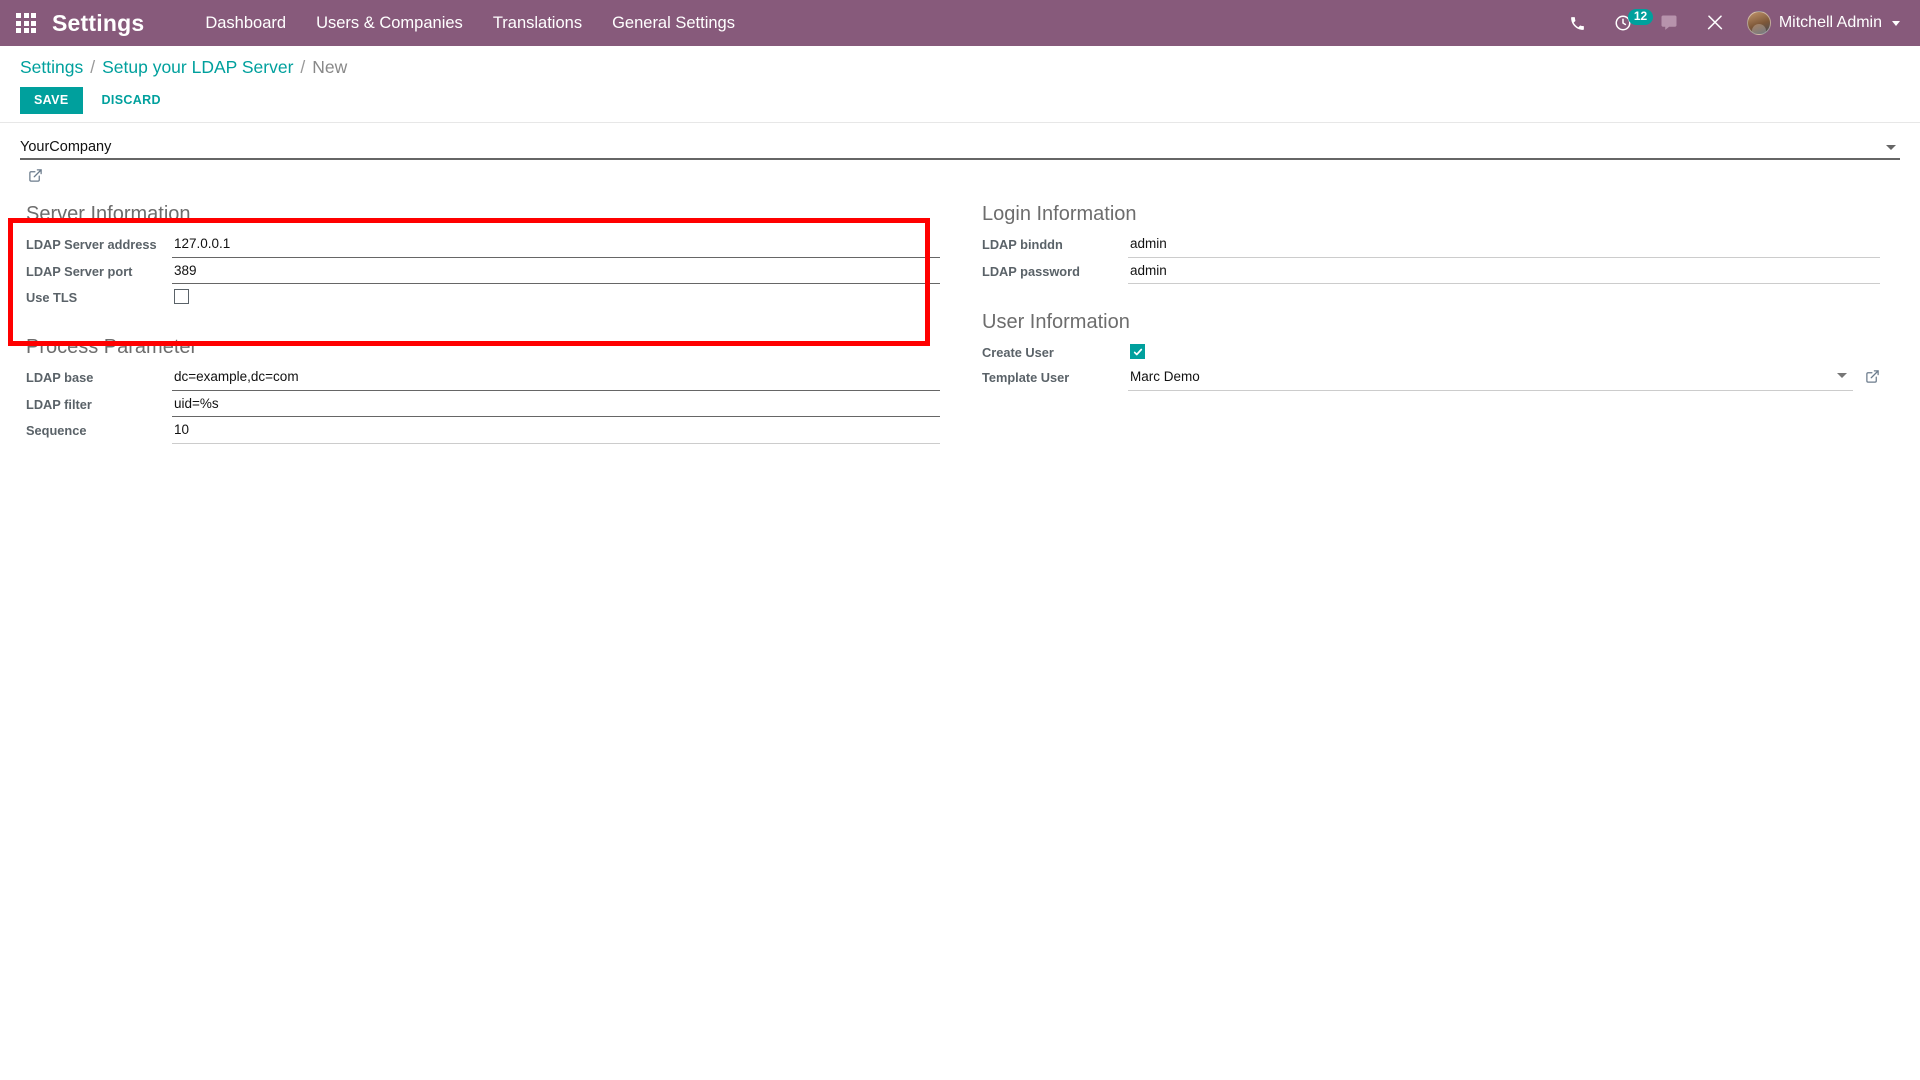 The height and width of the screenshot is (1080, 1920). What do you see at coordinates (91, 245) in the screenshot?
I see `label-ldap-server-address: LDAP Server address` at bounding box center [91, 245].